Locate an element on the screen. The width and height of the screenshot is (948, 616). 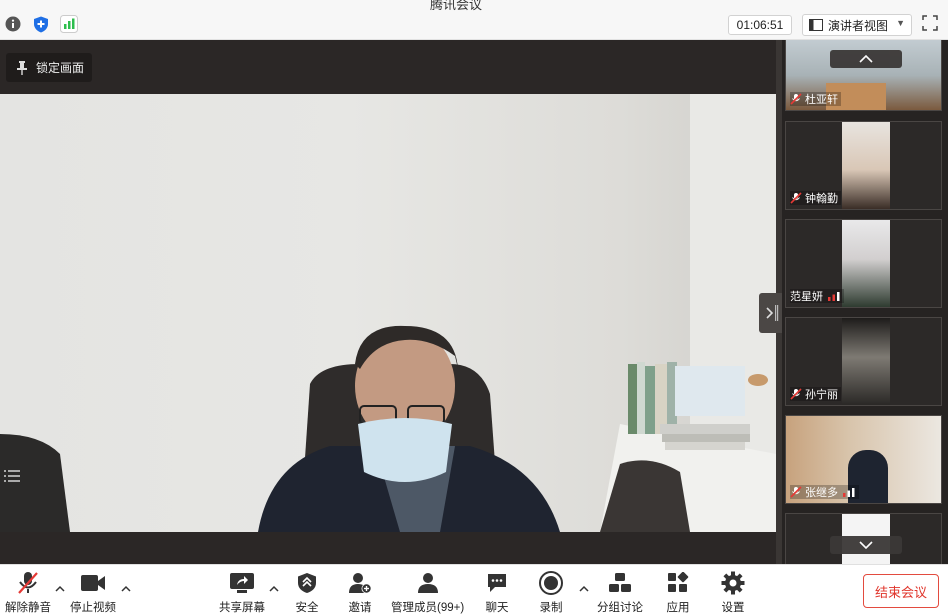
chevron-right-icon is located at coordinates (772, 313).